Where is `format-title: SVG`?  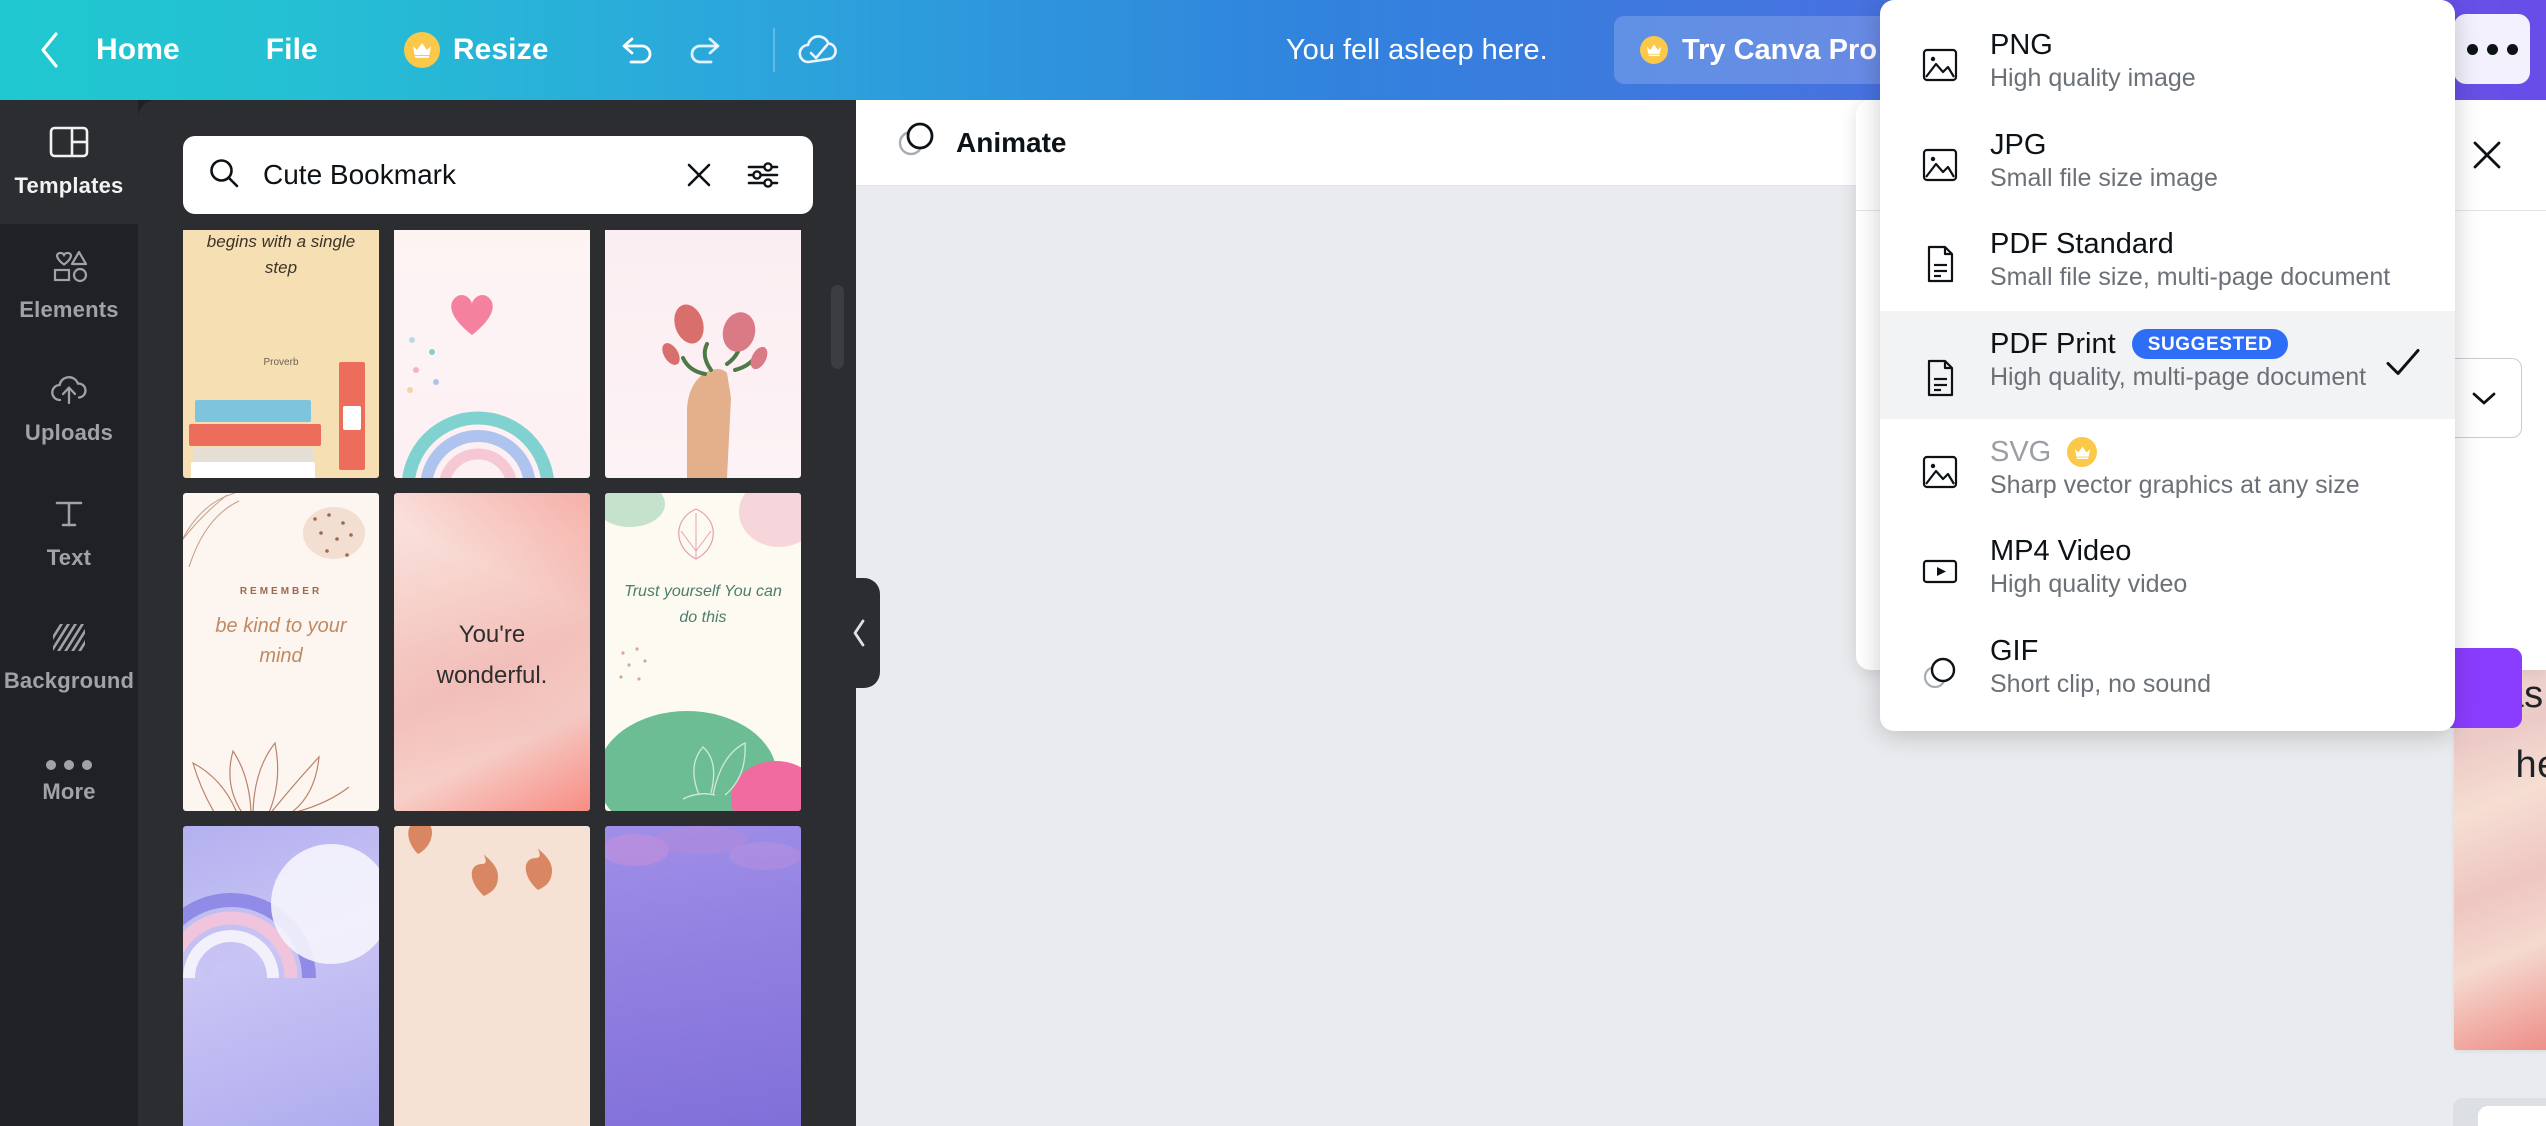 format-title: SVG is located at coordinates (2205, 452).